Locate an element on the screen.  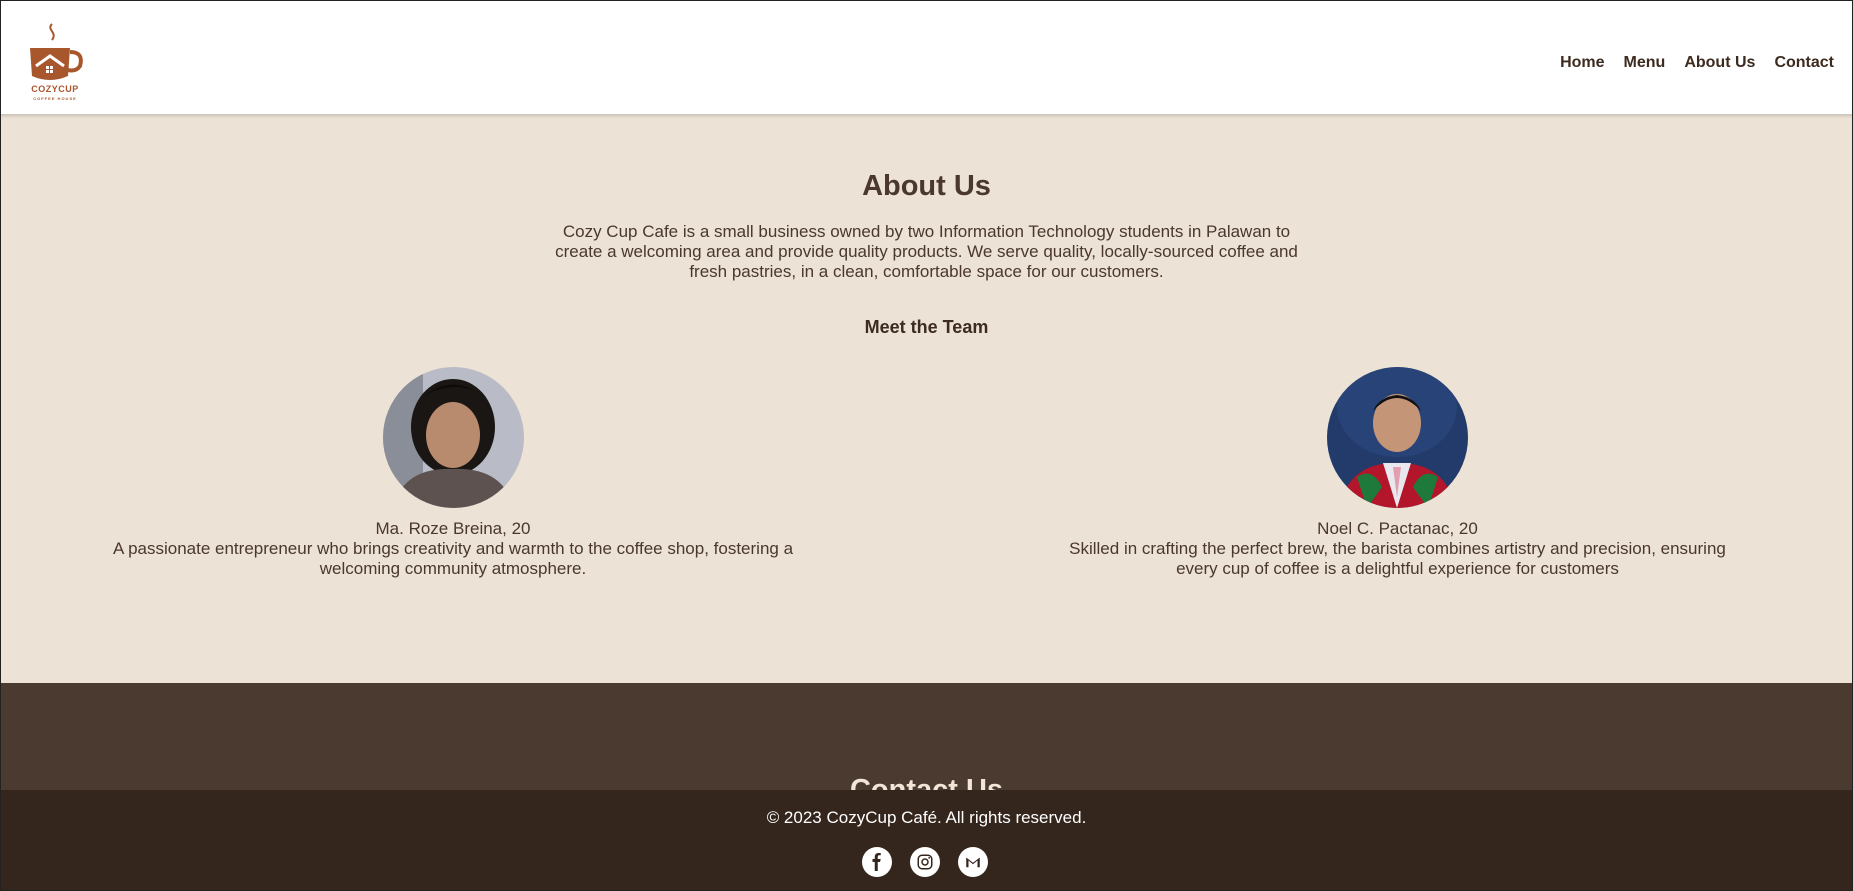
nav-about-us: About Us is located at coordinates (1719, 63).